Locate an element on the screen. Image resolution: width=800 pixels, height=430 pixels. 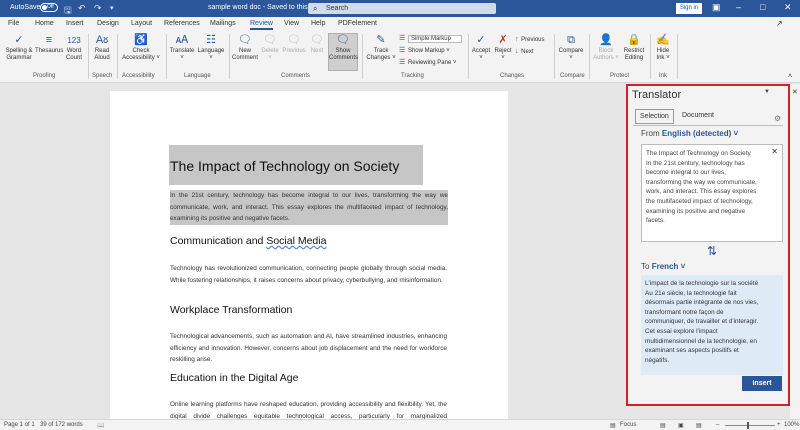
source-line: work, and interact. This essay explores is located at coordinates (701, 192).